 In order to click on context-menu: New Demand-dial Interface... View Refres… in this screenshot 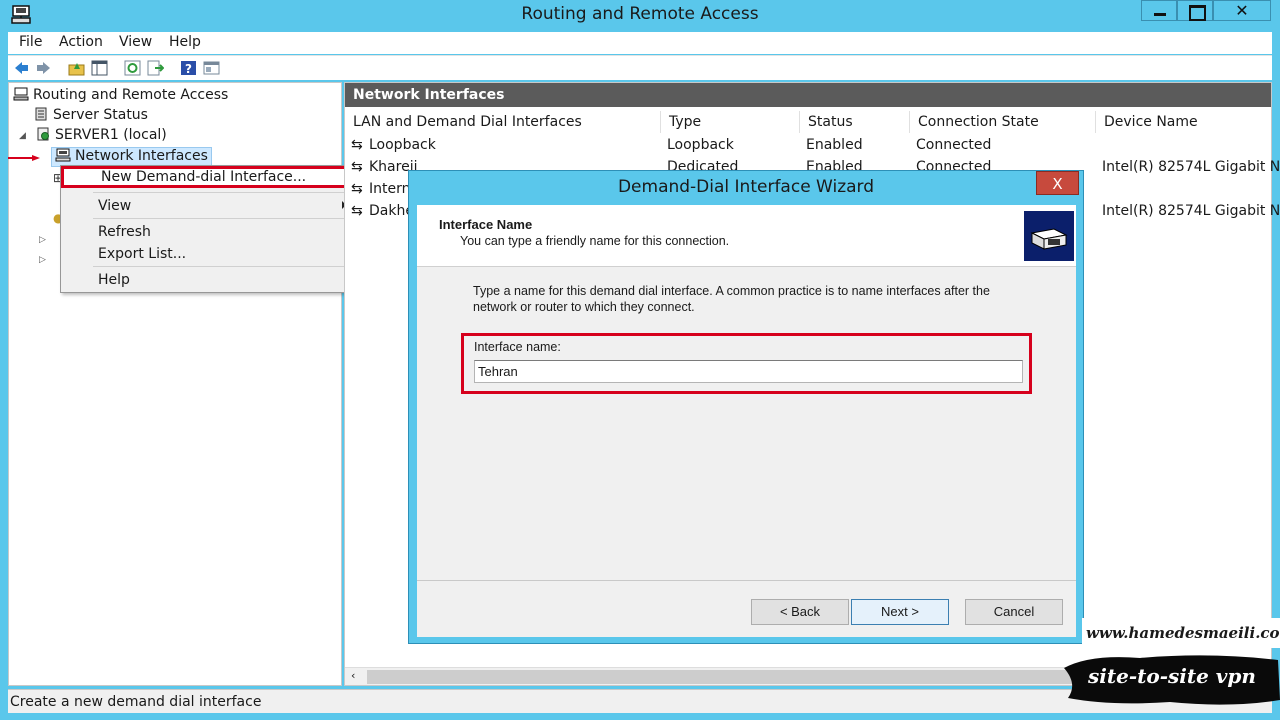, I will do `click(208, 229)`.